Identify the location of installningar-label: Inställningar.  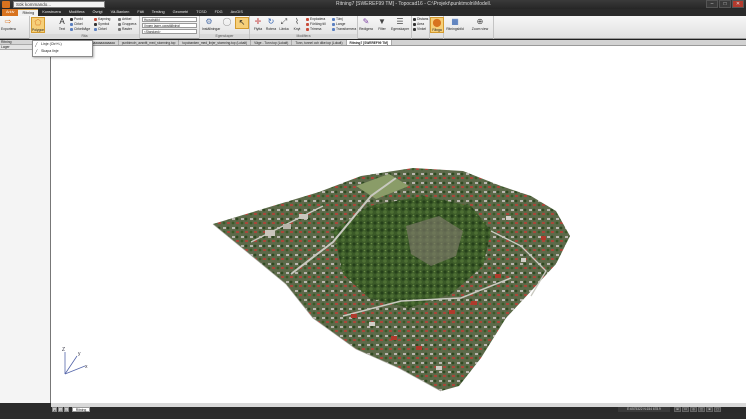
(211, 29).